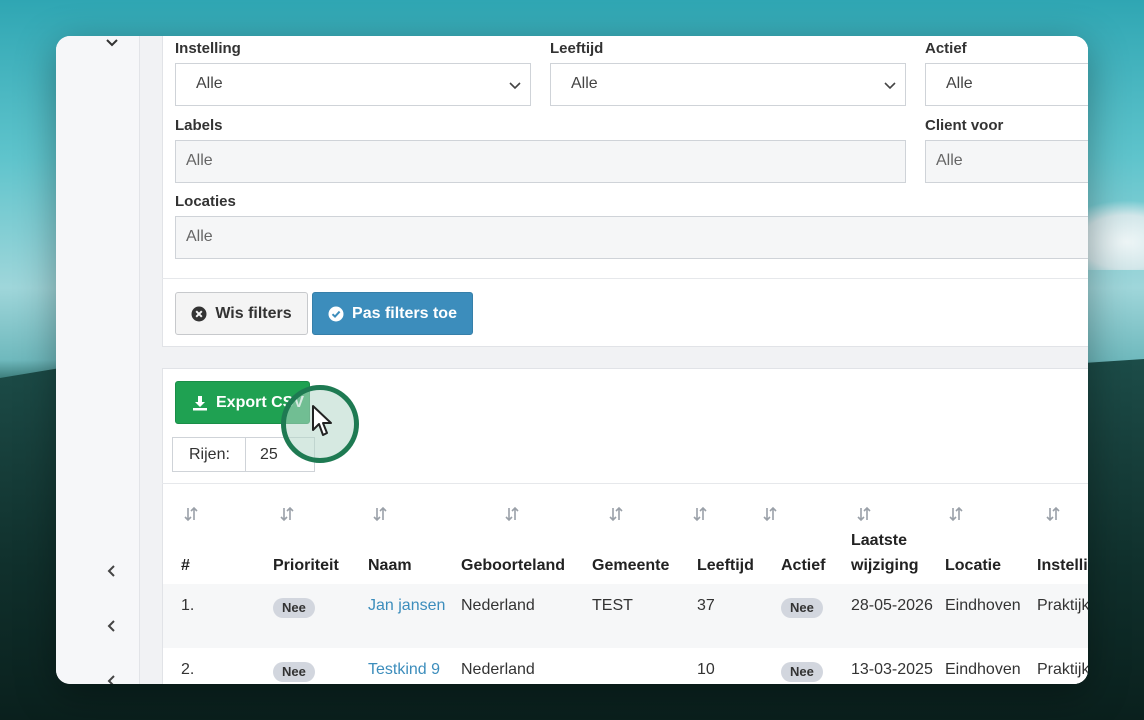 The width and height of the screenshot is (1144, 720). Describe the element at coordinates (625, 278) in the screenshot. I see `filter-divider` at that location.